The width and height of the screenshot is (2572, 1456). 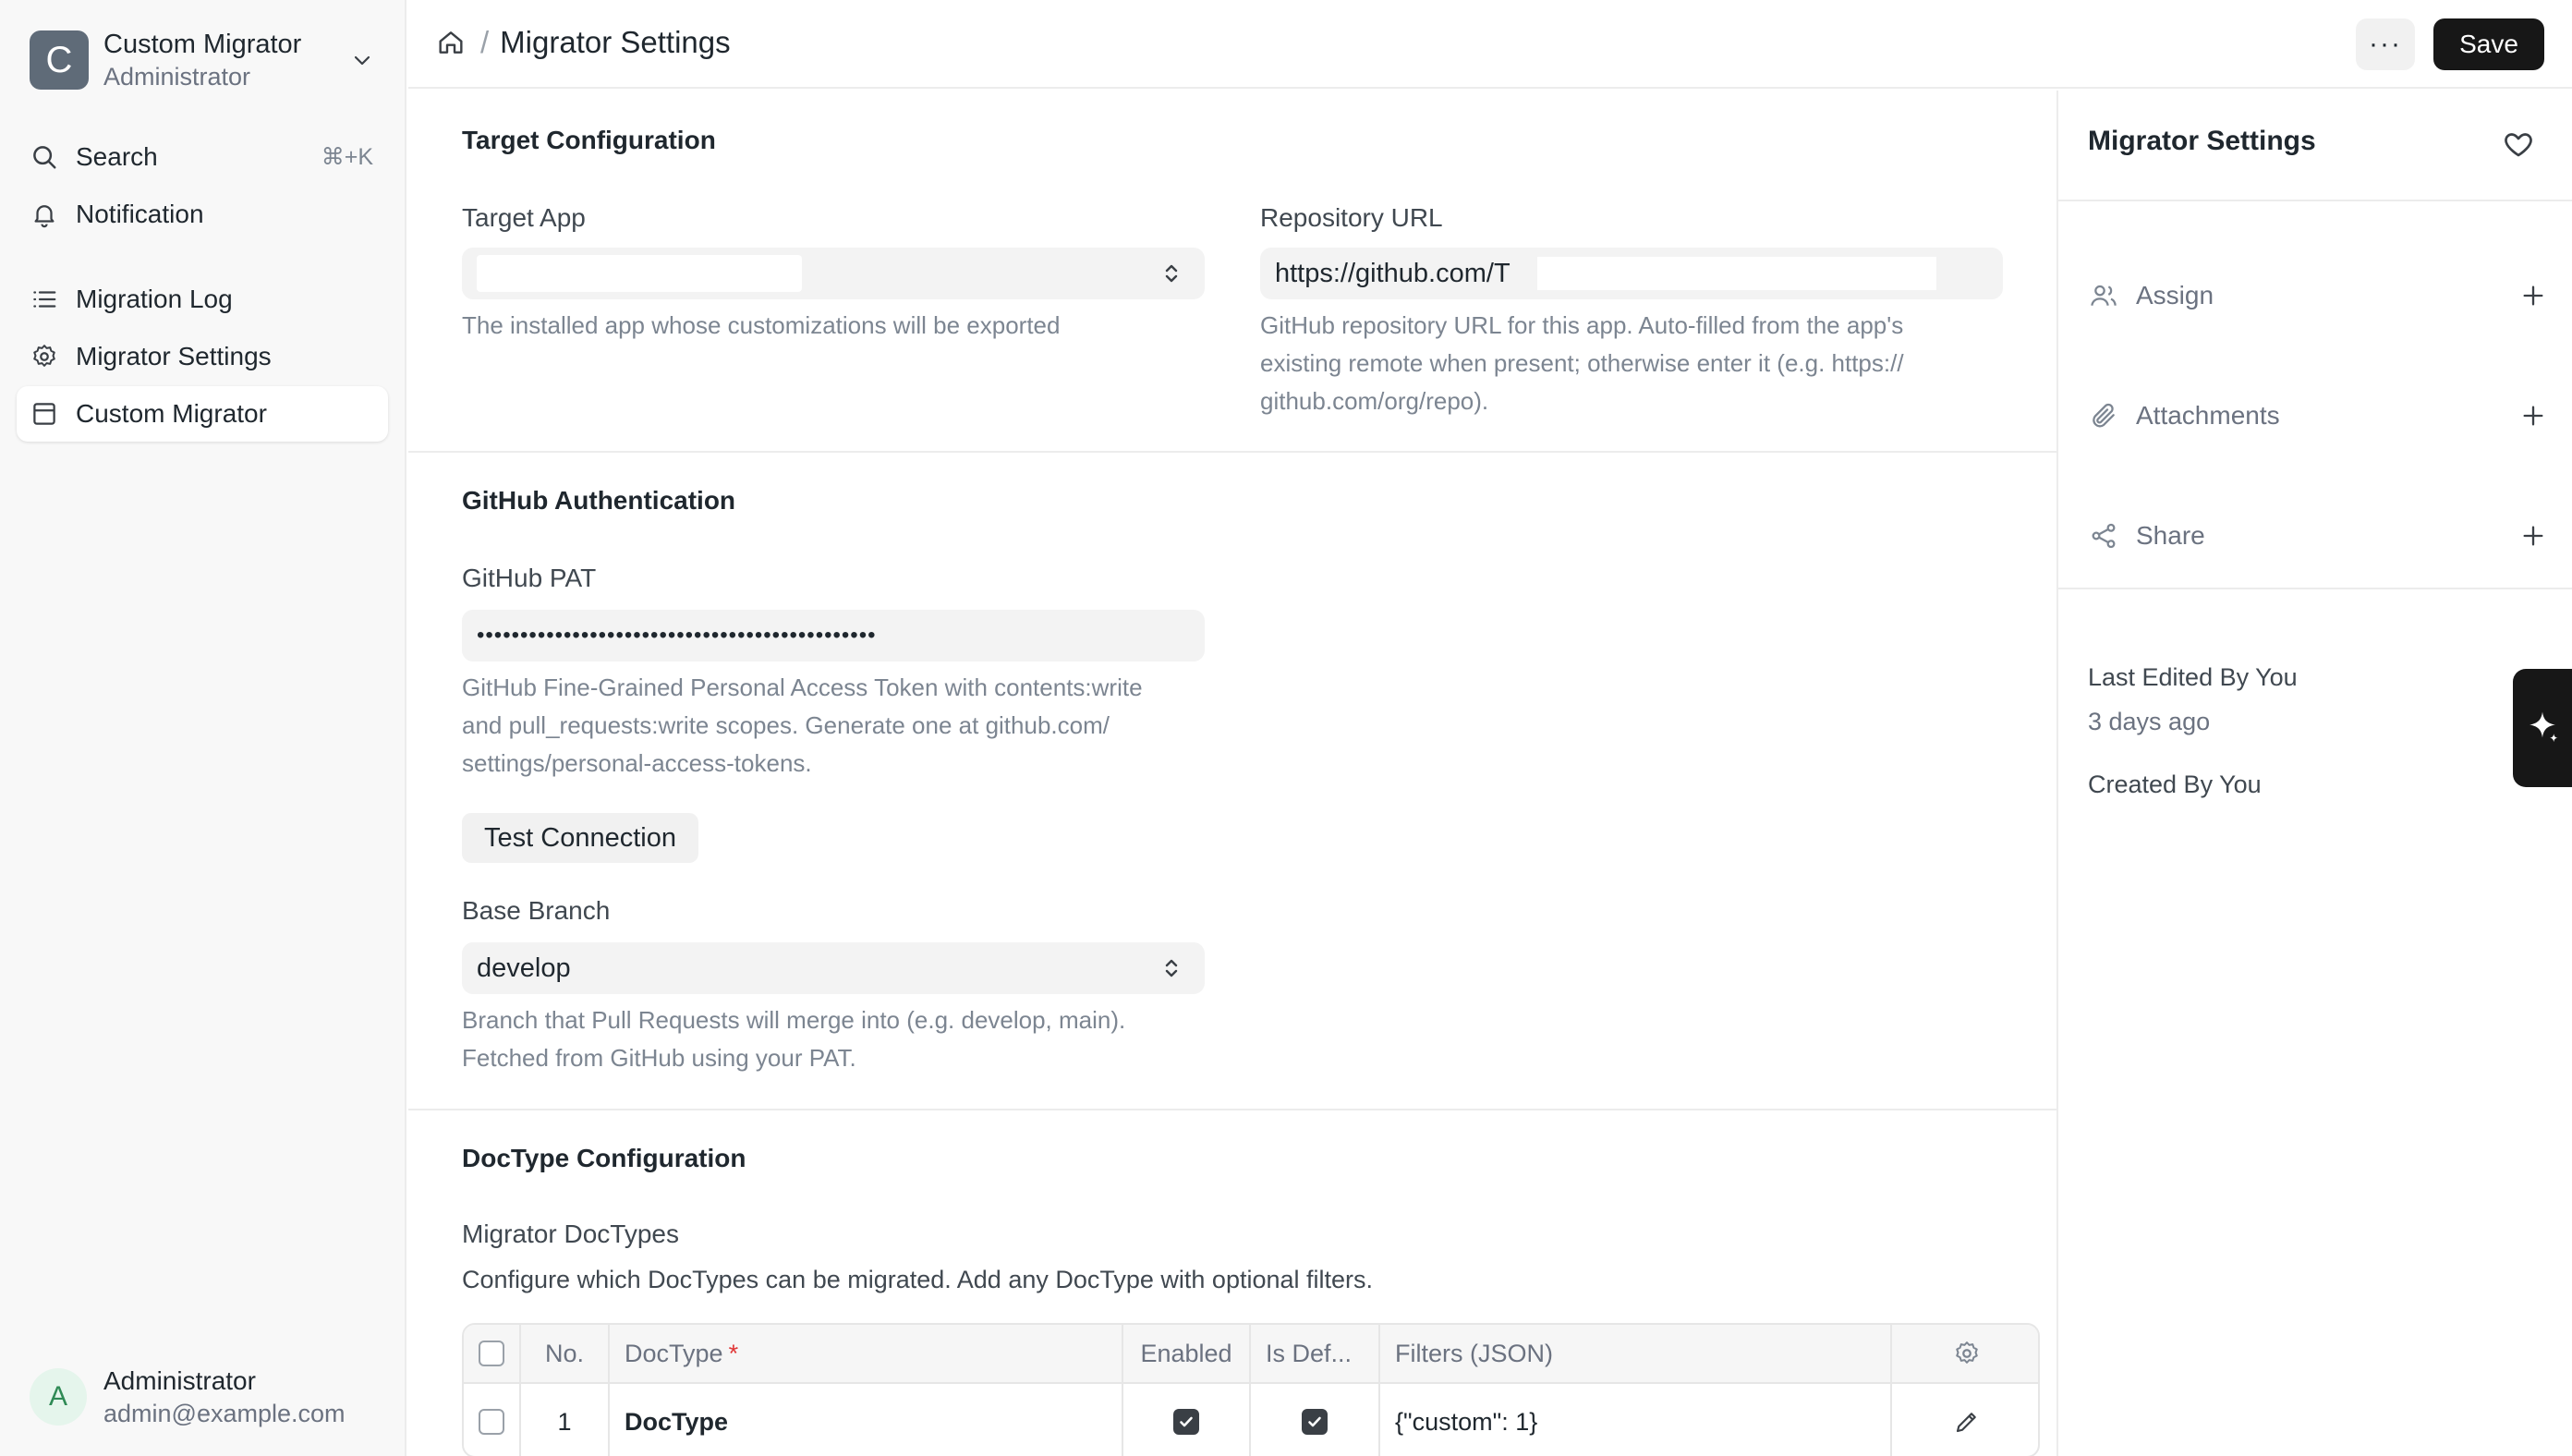 What do you see at coordinates (2103, 295) in the screenshot?
I see `users-icon` at bounding box center [2103, 295].